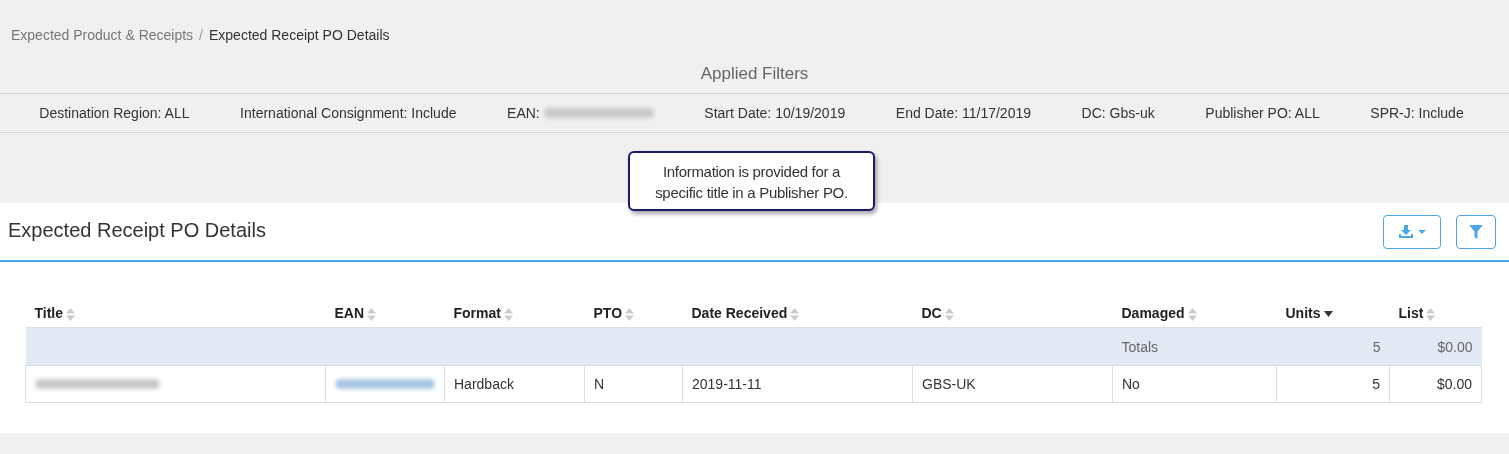 This screenshot has width=1509, height=454. Describe the element at coordinates (1328, 314) in the screenshot. I see `sort-descending-icon` at that location.